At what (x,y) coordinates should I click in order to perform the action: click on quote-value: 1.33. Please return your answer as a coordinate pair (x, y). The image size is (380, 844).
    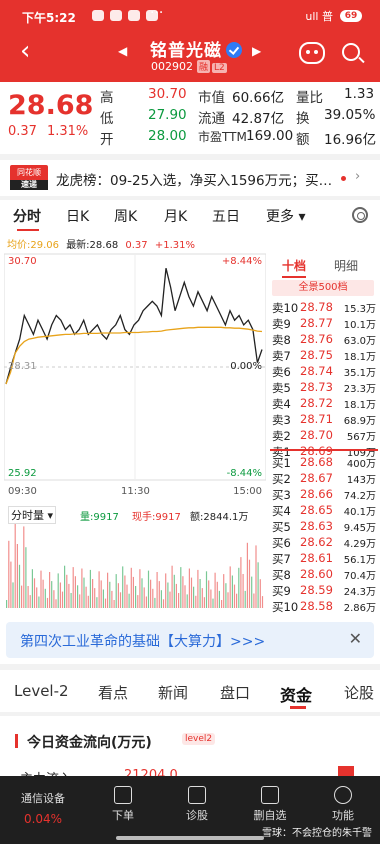
    Looking at the image, I should click on (359, 94).